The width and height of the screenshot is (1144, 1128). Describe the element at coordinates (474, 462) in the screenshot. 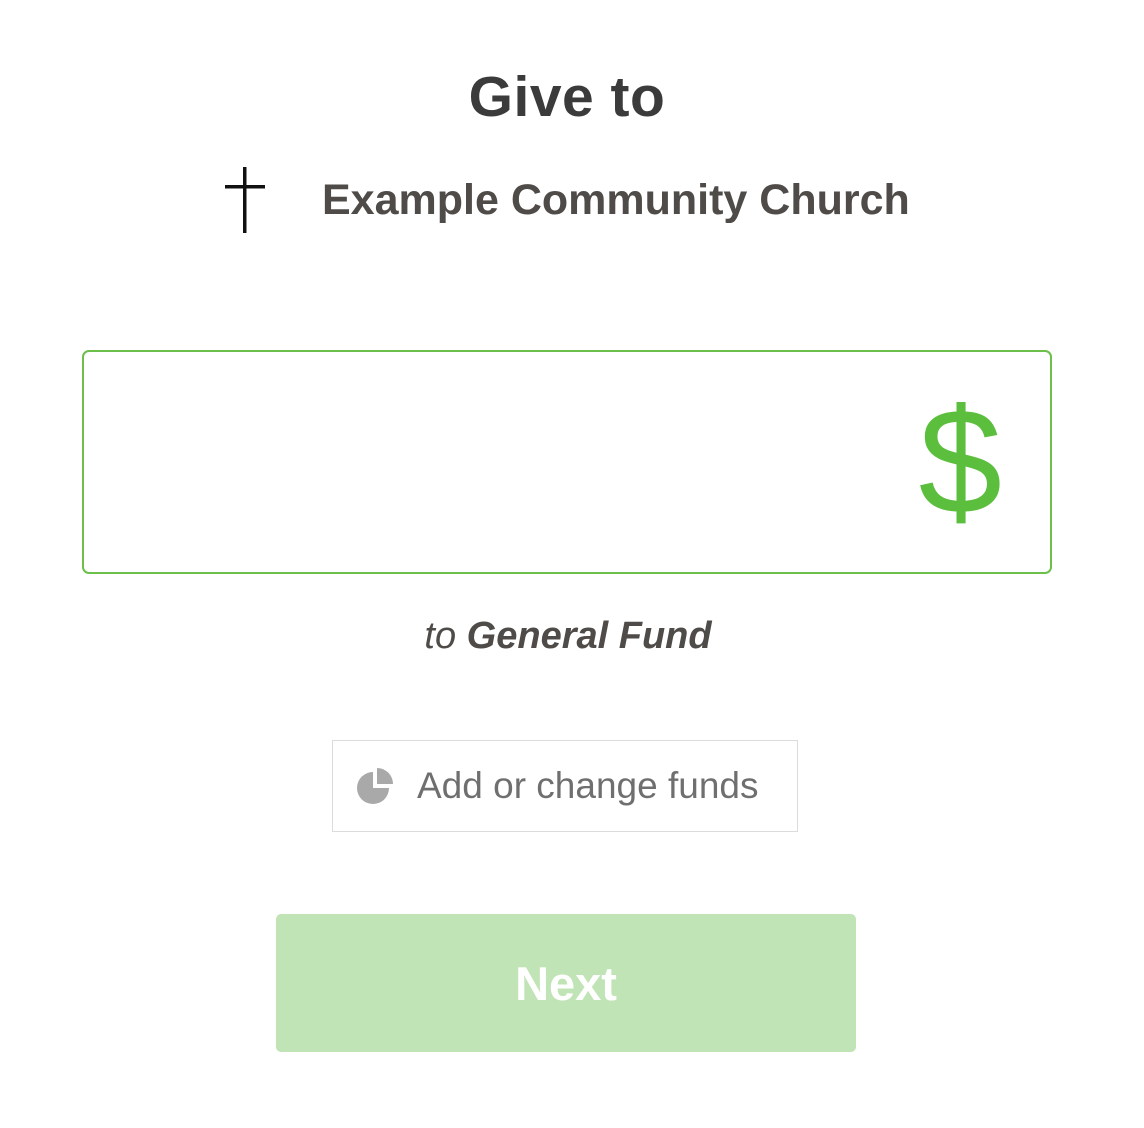

I see `amount-input` at that location.